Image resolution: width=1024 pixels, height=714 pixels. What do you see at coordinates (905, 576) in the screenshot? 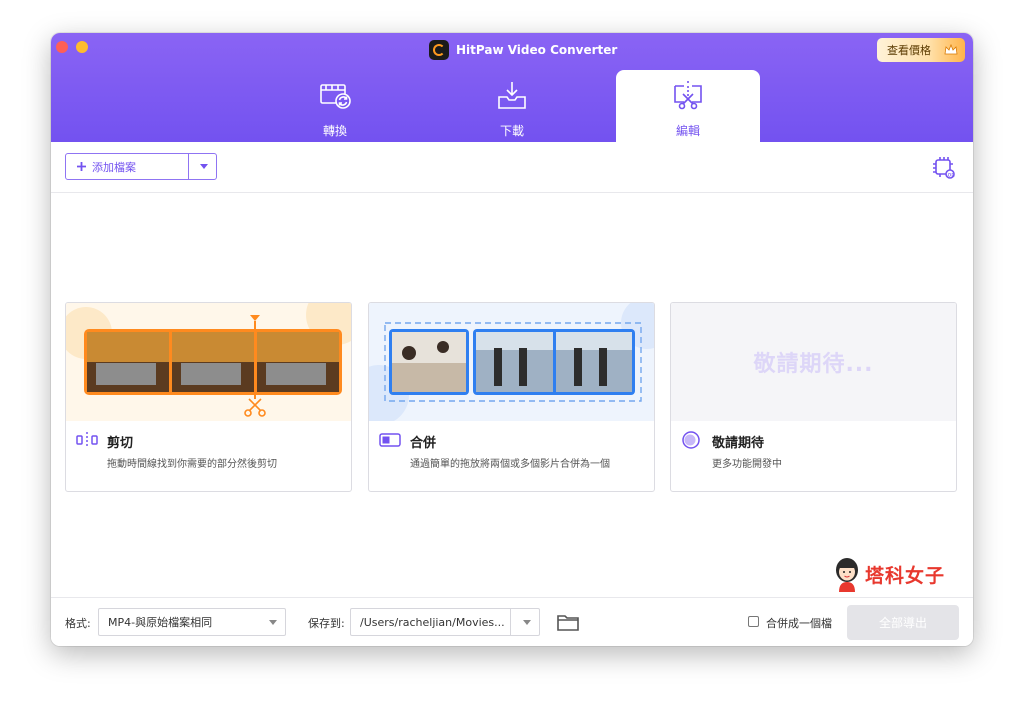
I see `watermark-text: 塔科女子` at bounding box center [905, 576].